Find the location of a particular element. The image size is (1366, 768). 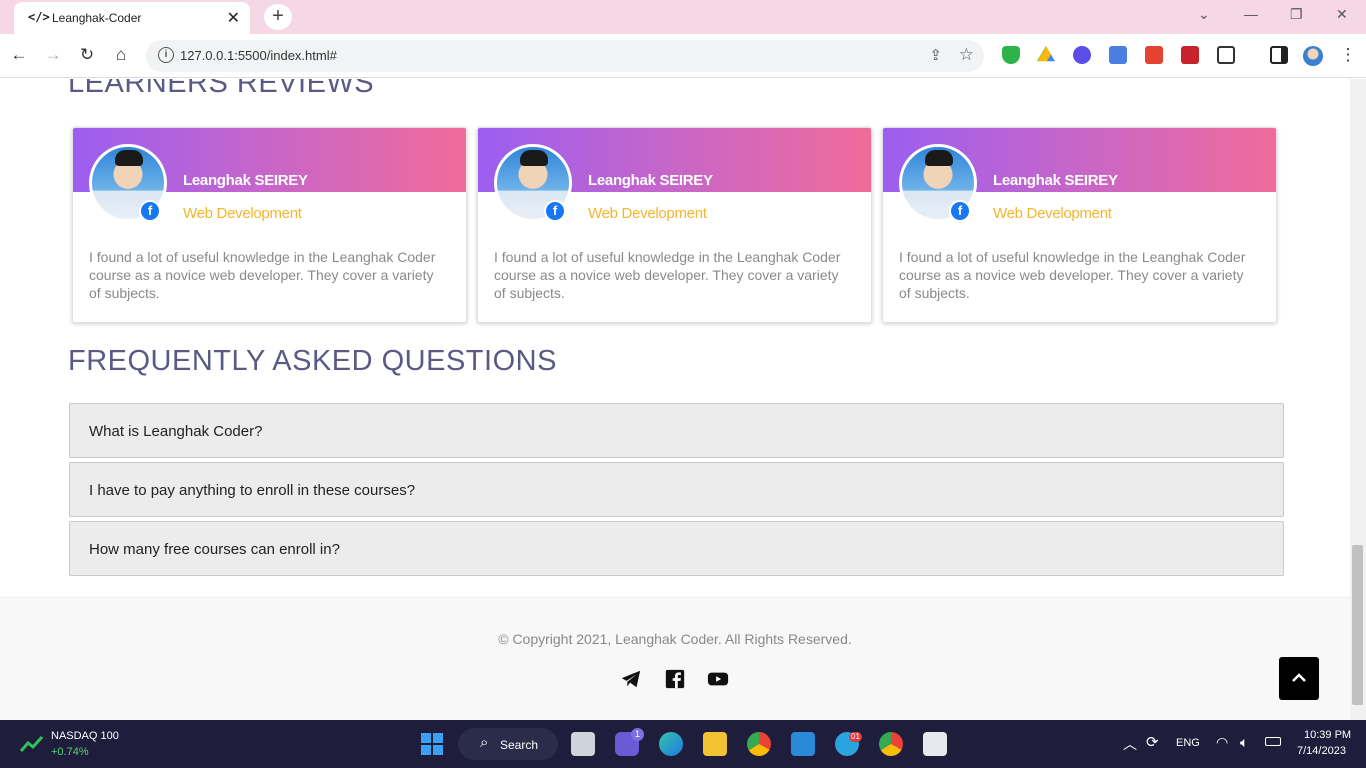

teams-badge: 1 is located at coordinates (637, 734).